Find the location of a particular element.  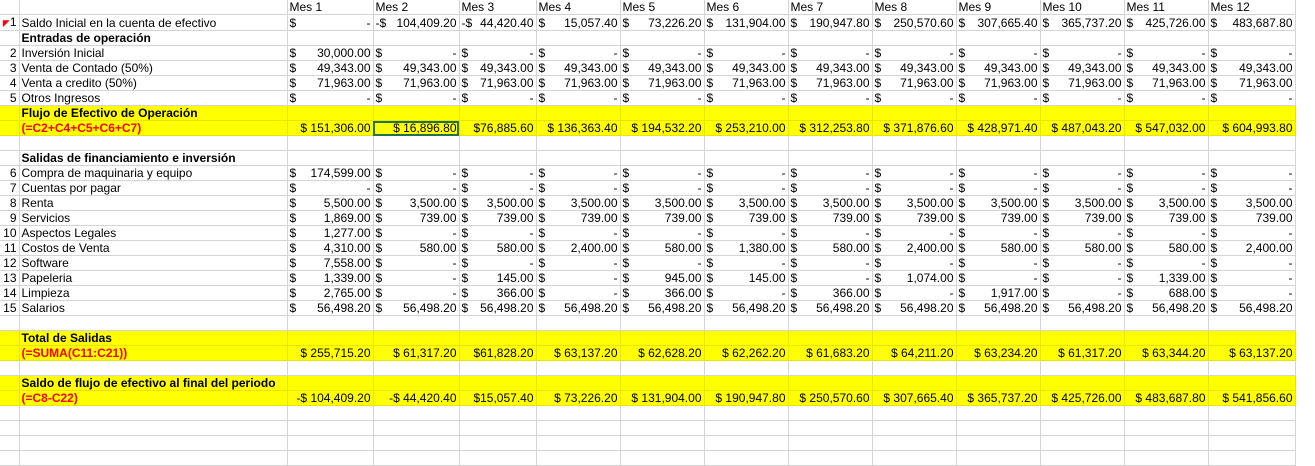

value-cell: $1,380.00 is located at coordinates (746, 248).